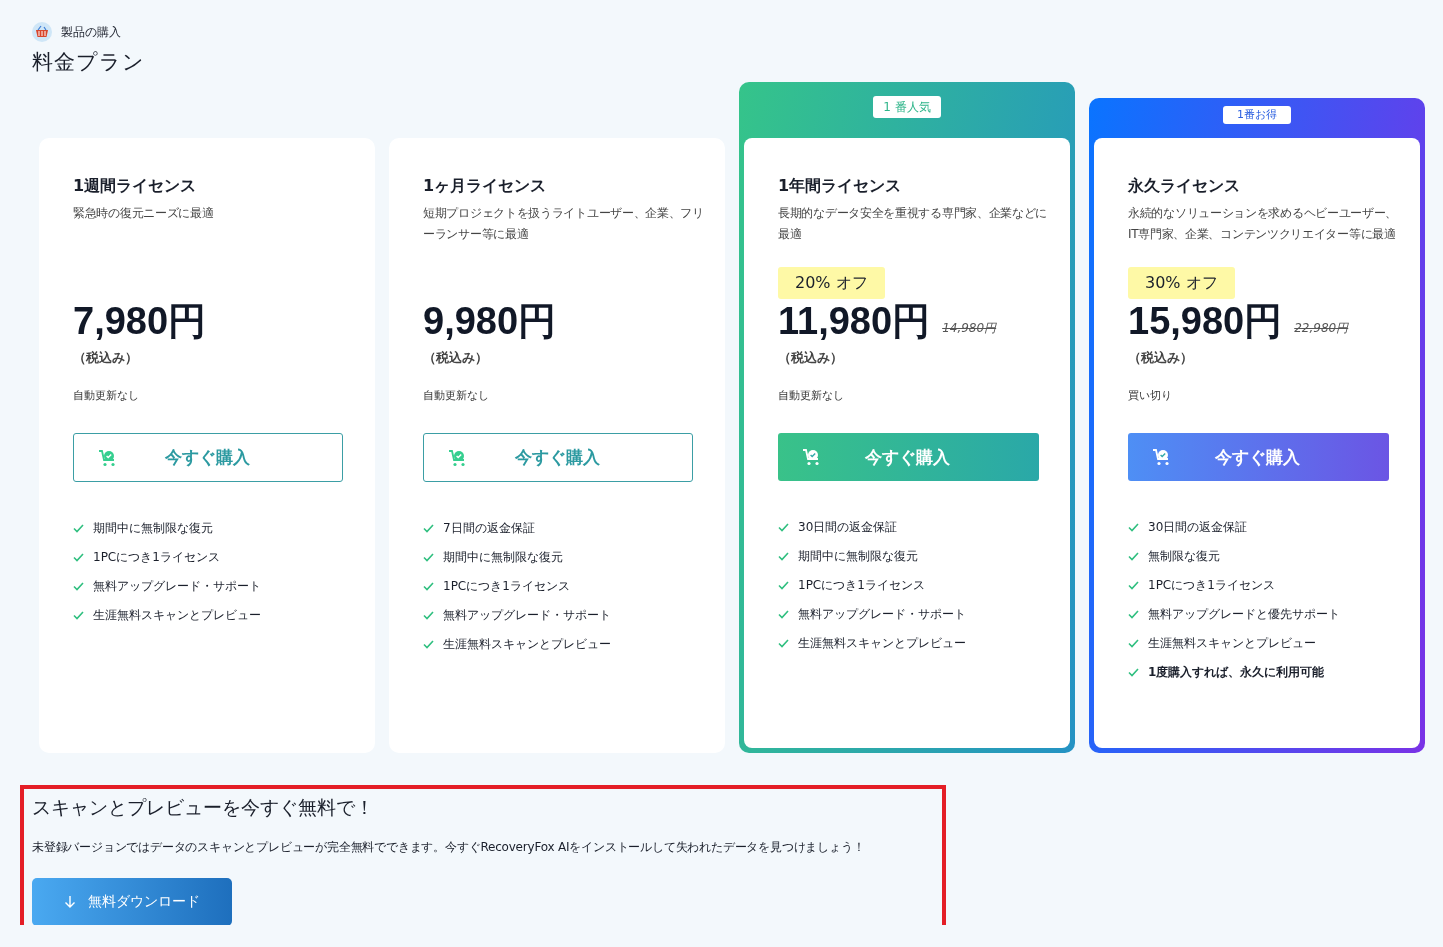 Image resolution: width=1443 pixels, height=947 pixels. I want to click on feature-text: 7日間の返金保証, so click(489, 528).